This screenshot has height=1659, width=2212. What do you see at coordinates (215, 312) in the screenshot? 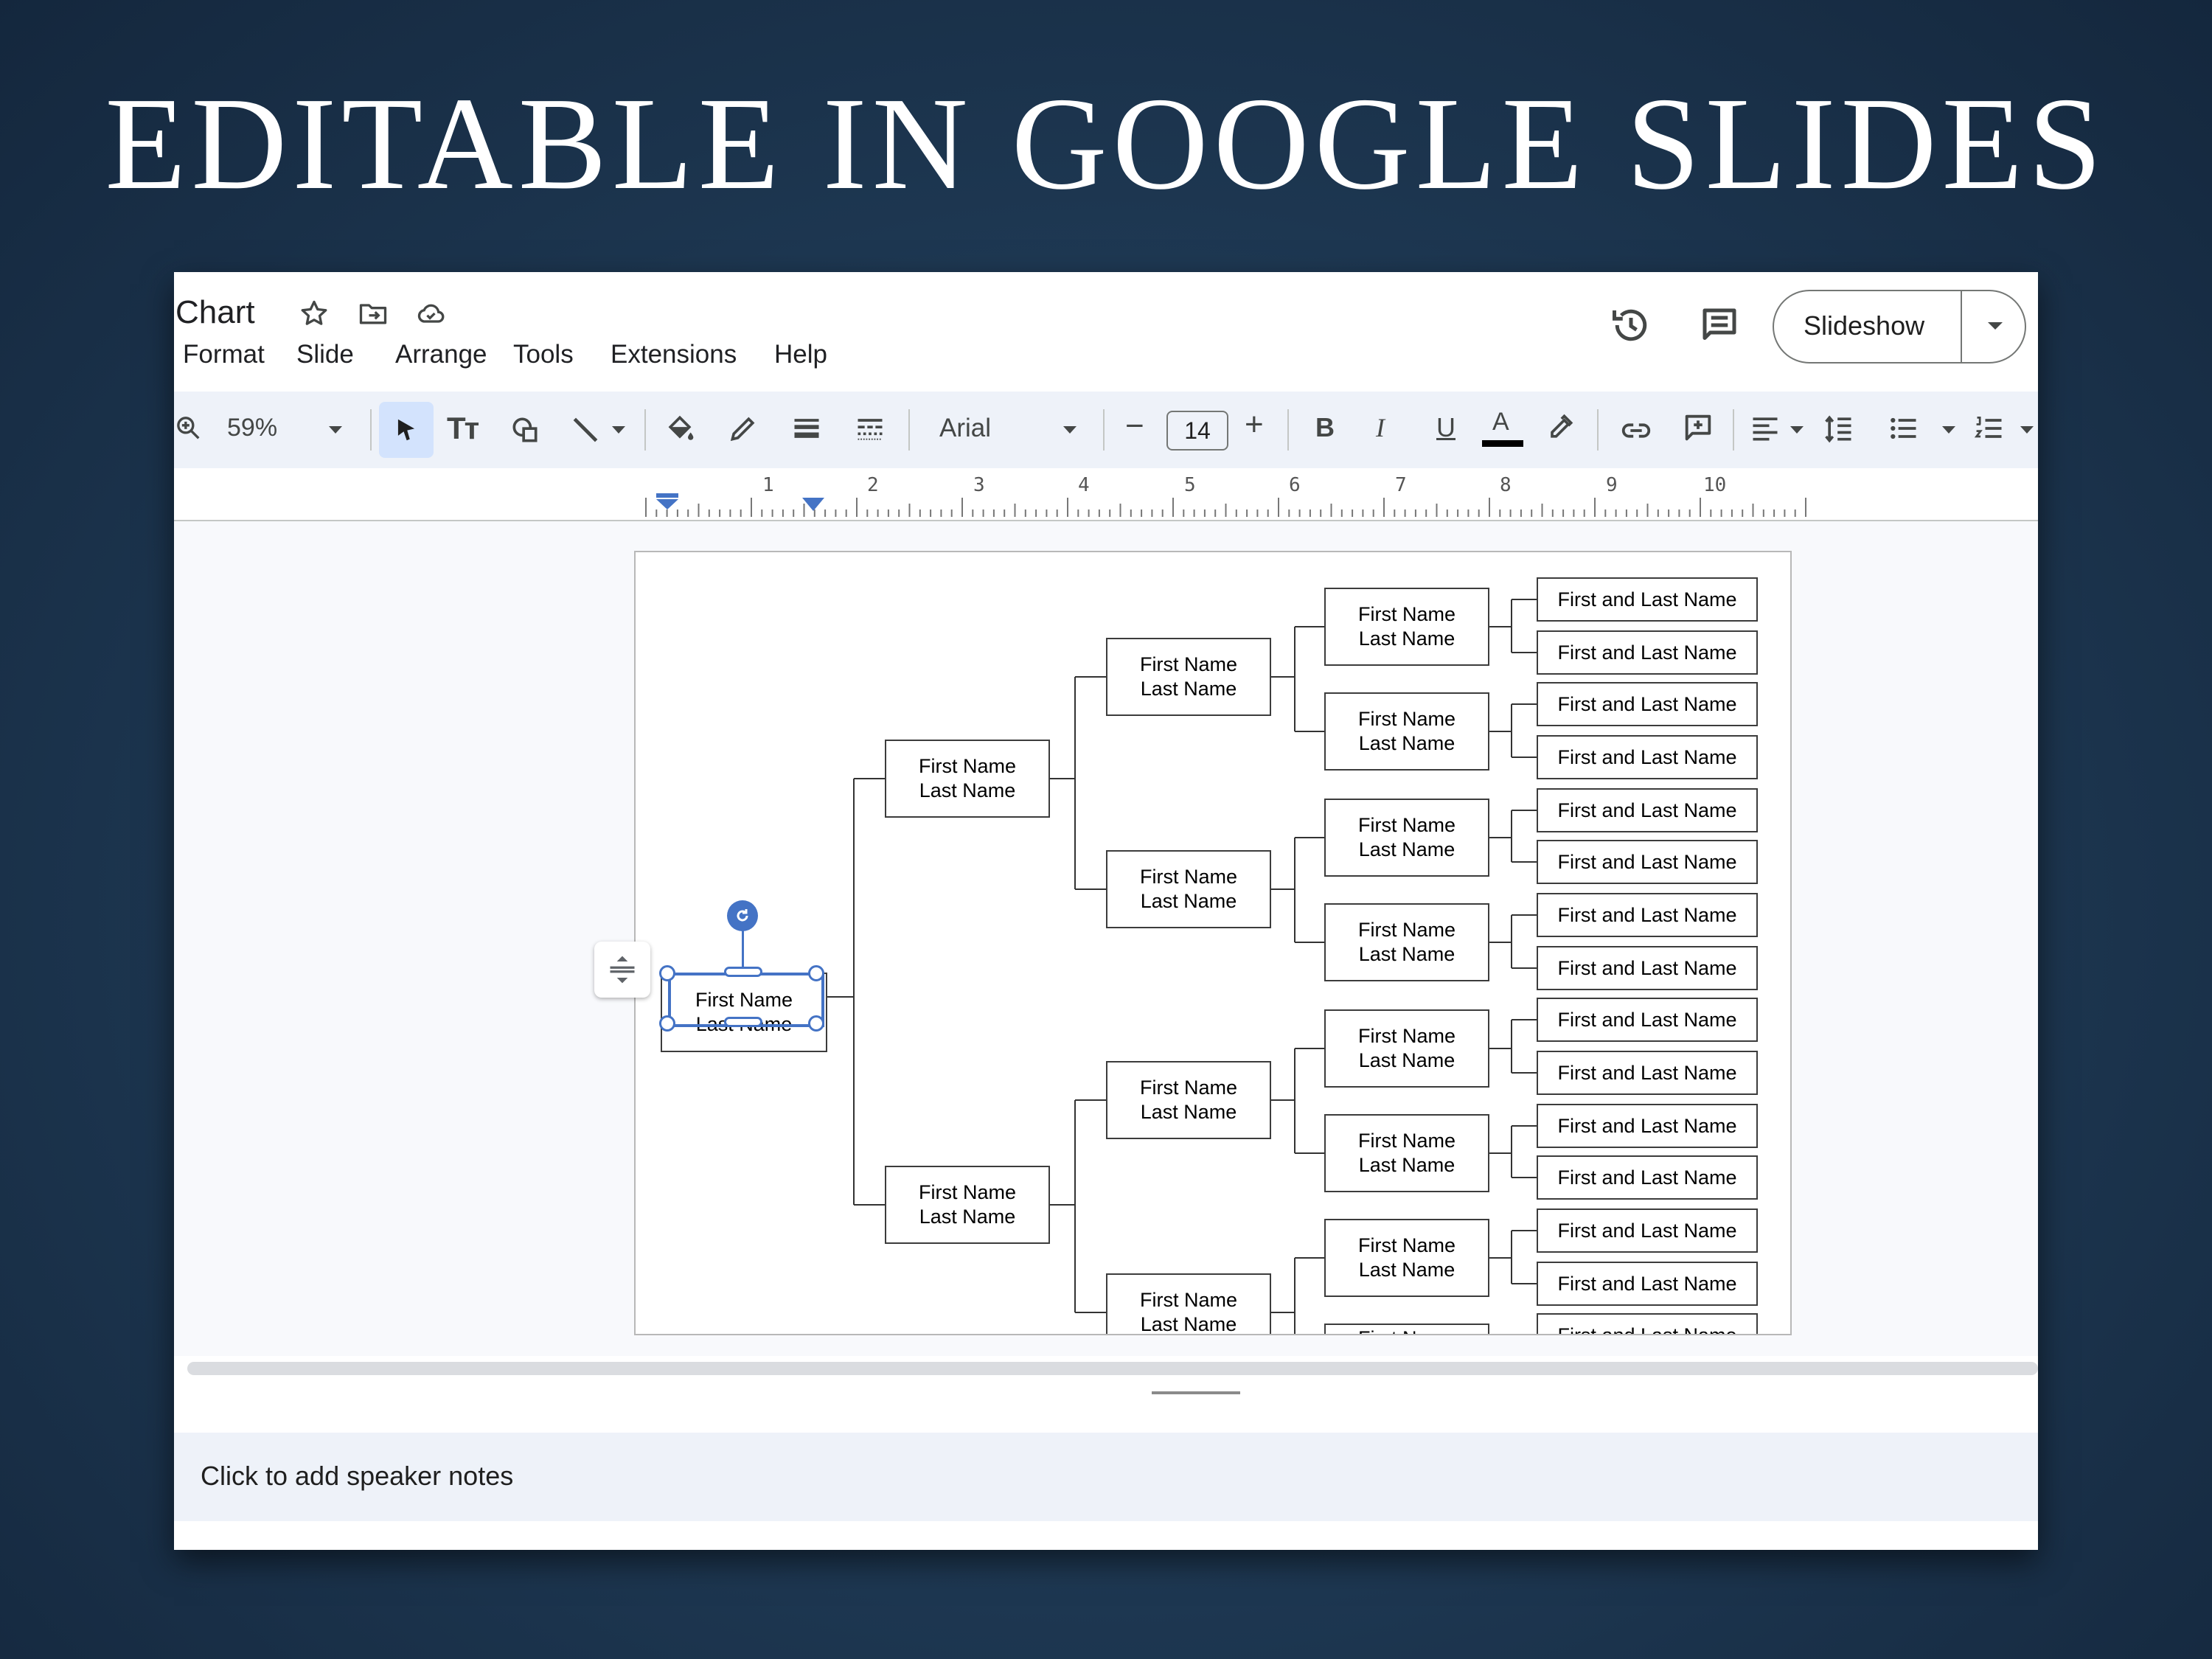
I see `document-title: Chart` at bounding box center [215, 312].